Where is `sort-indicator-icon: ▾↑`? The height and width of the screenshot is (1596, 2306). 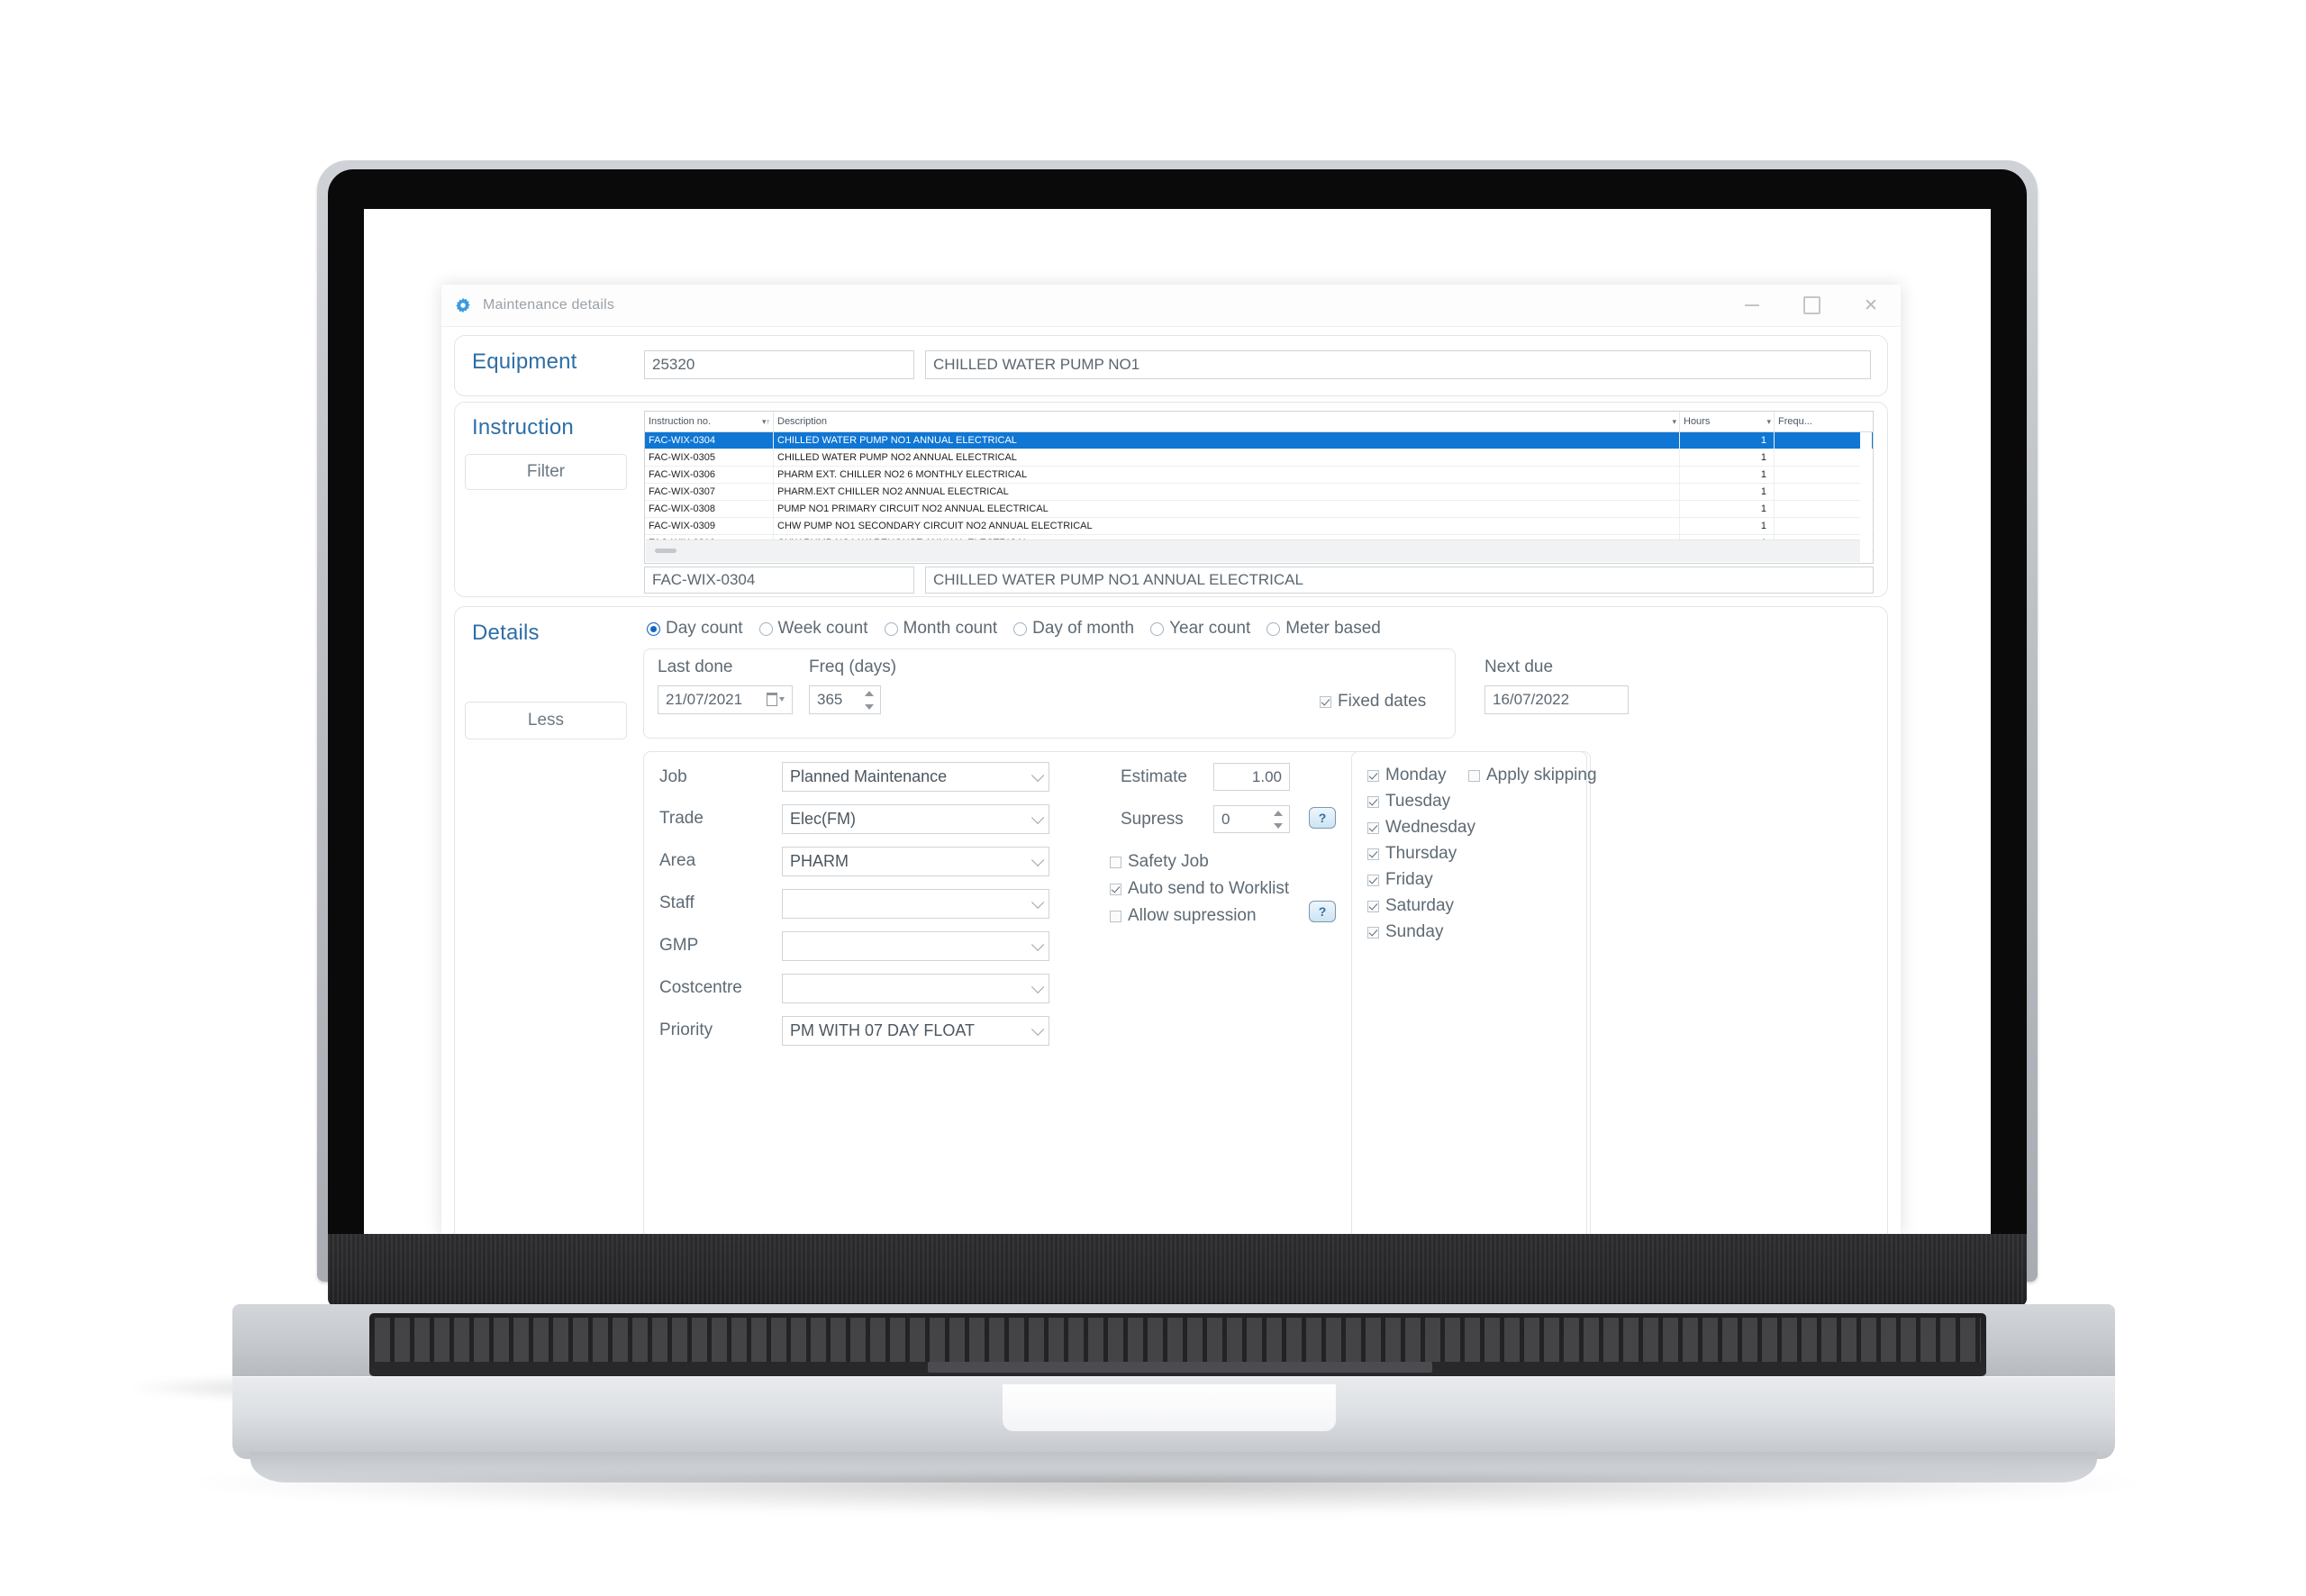 sort-indicator-icon: ▾↑ is located at coordinates (765, 421).